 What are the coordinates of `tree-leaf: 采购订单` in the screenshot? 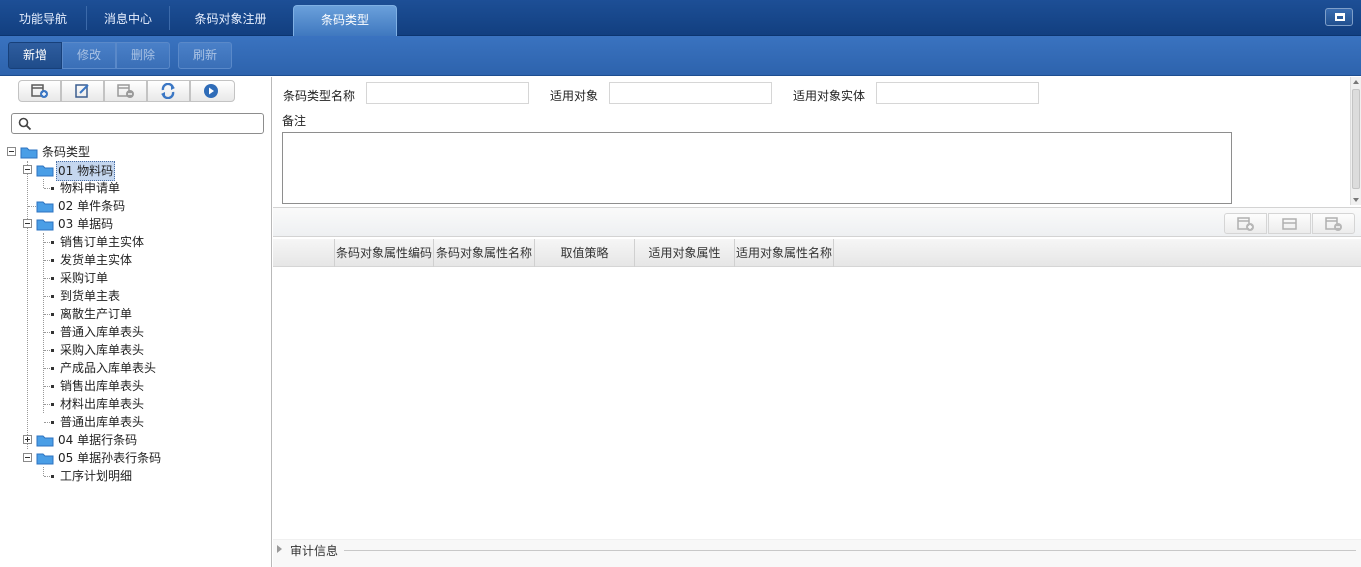 It's located at (136, 278).